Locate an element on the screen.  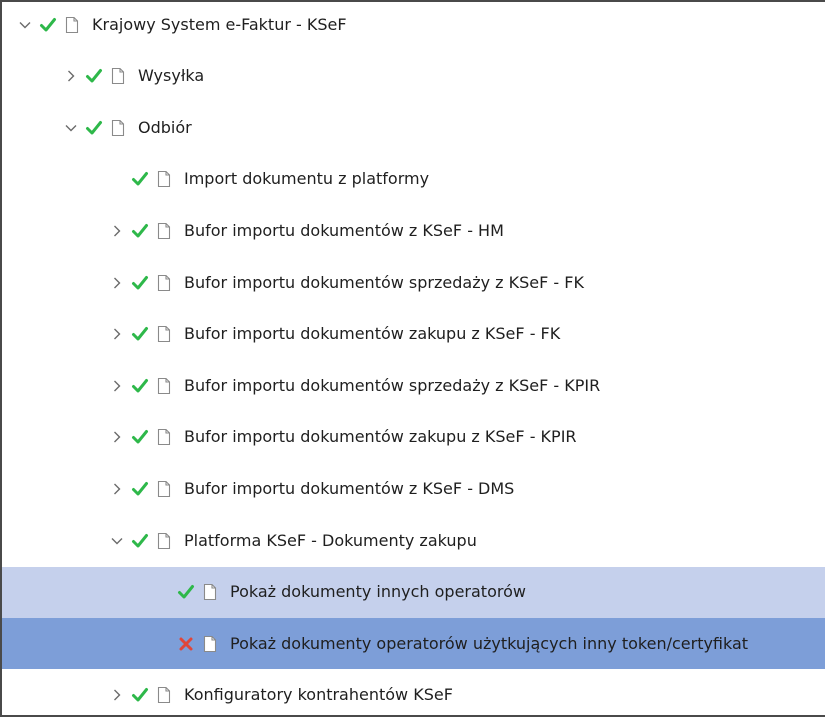
tree-node-label: Pokaż dokumenty innych operatorów is located at coordinates (378, 592).